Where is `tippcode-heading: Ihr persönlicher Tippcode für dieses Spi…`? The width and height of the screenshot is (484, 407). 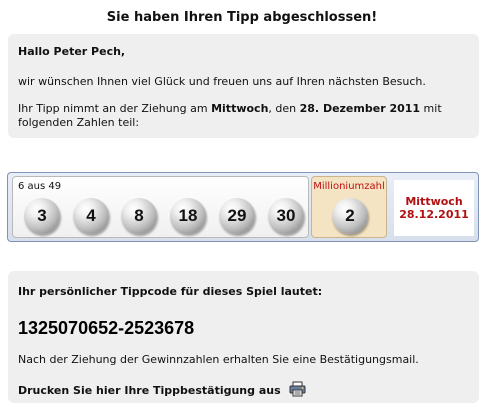
tippcode-heading: Ihr persönlicher Tippcode für dieses Spi… is located at coordinates (170, 291).